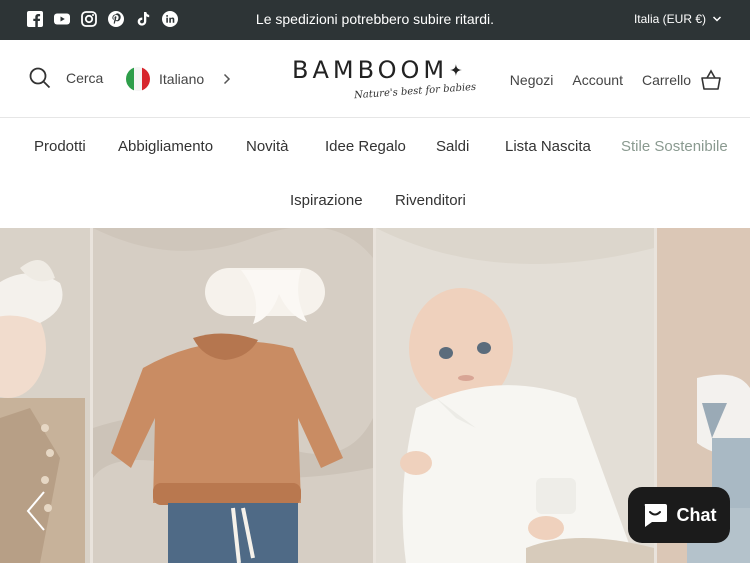  I want to click on currency-selector: Italia (EUR €), so click(678, 19).